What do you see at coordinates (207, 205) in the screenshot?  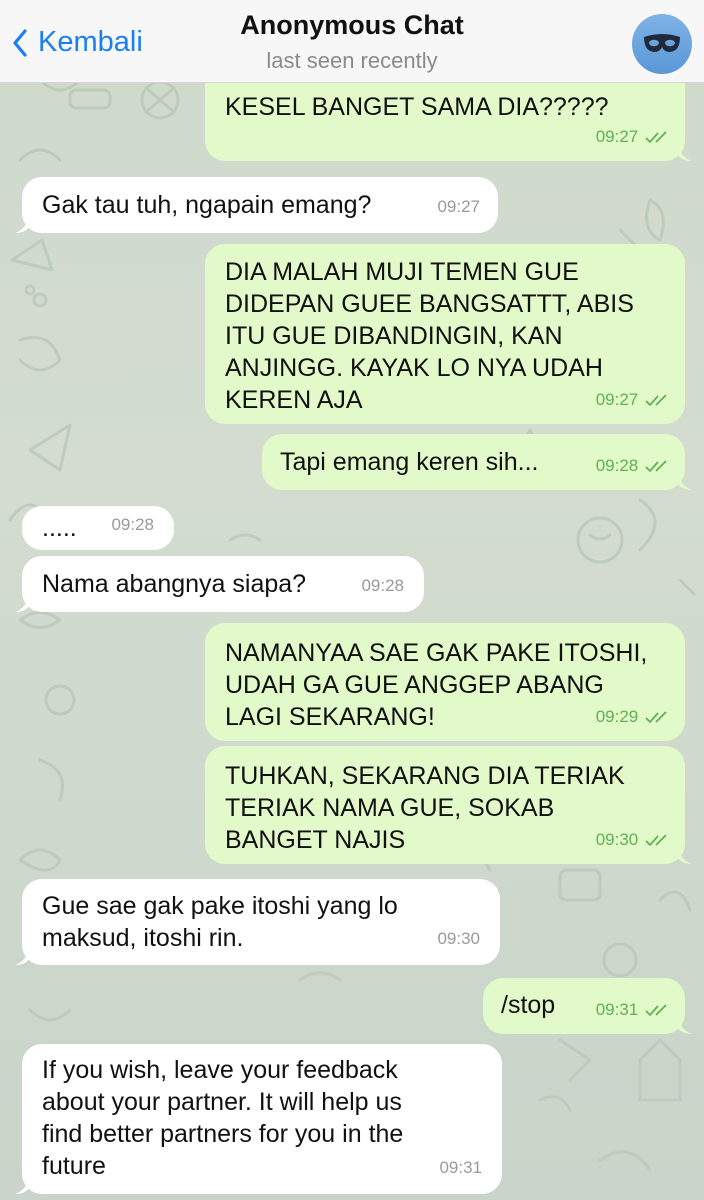 I see `message-text: Gak tau tuh, ngapain emang?` at bounding box center [207, 205].